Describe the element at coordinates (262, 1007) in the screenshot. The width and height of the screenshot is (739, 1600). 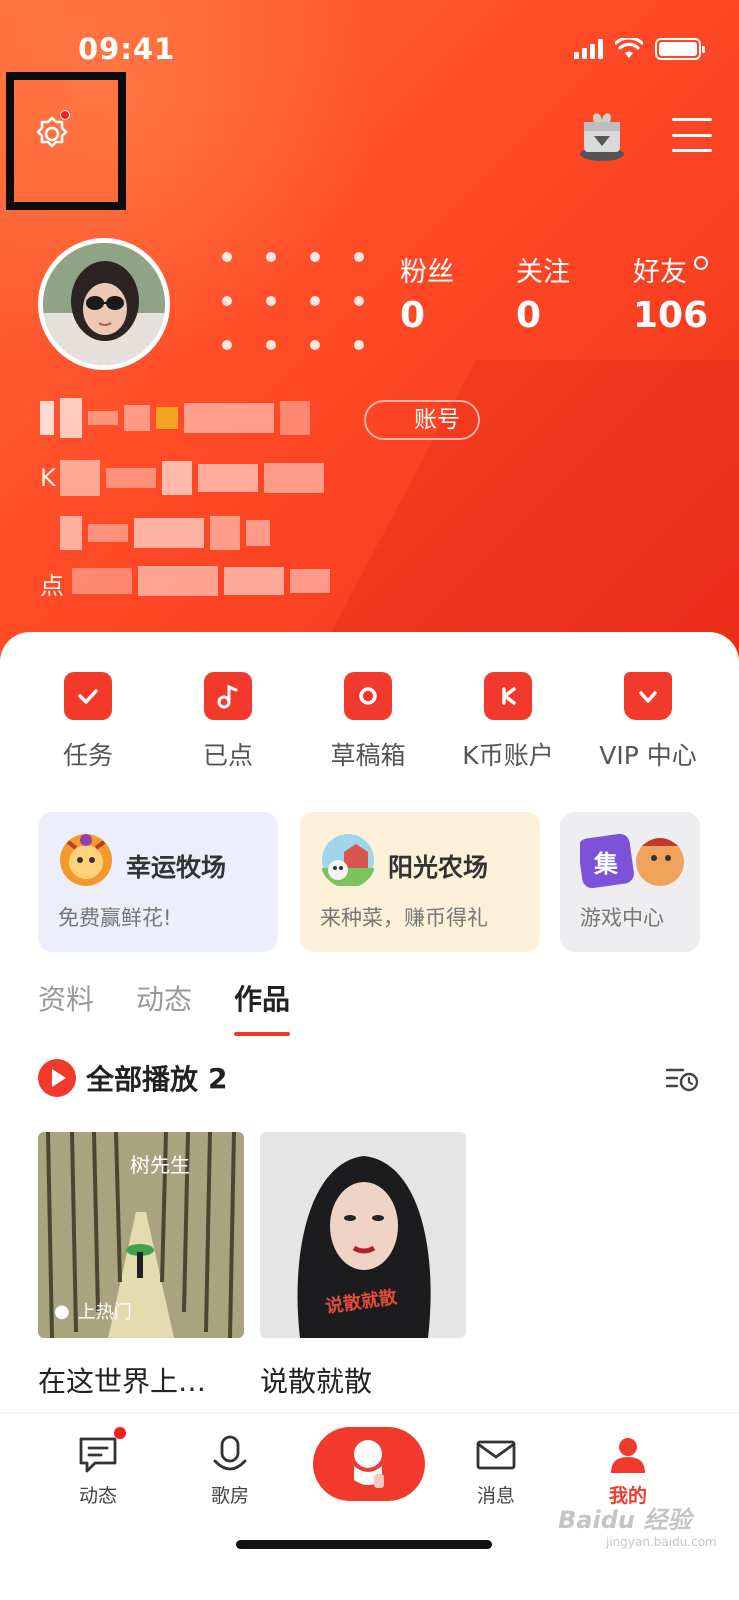
I see `tab-works: 作品` at that location.